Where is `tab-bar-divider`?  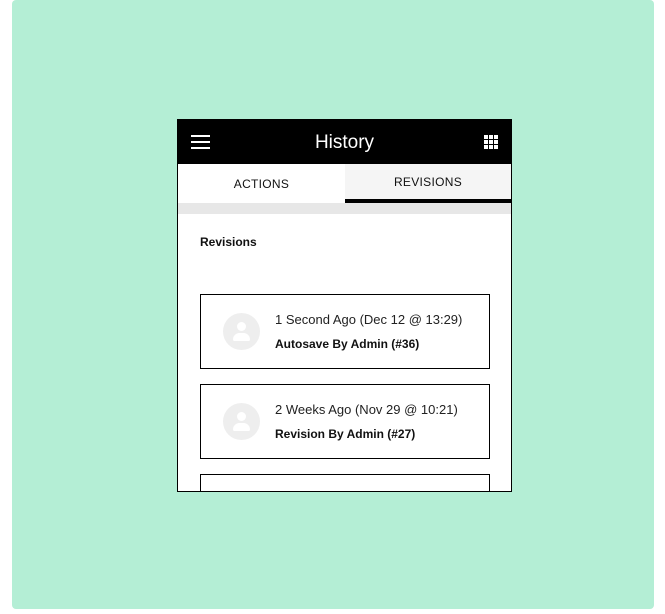 tab-bar-divider is located at coordinates (344, 208).